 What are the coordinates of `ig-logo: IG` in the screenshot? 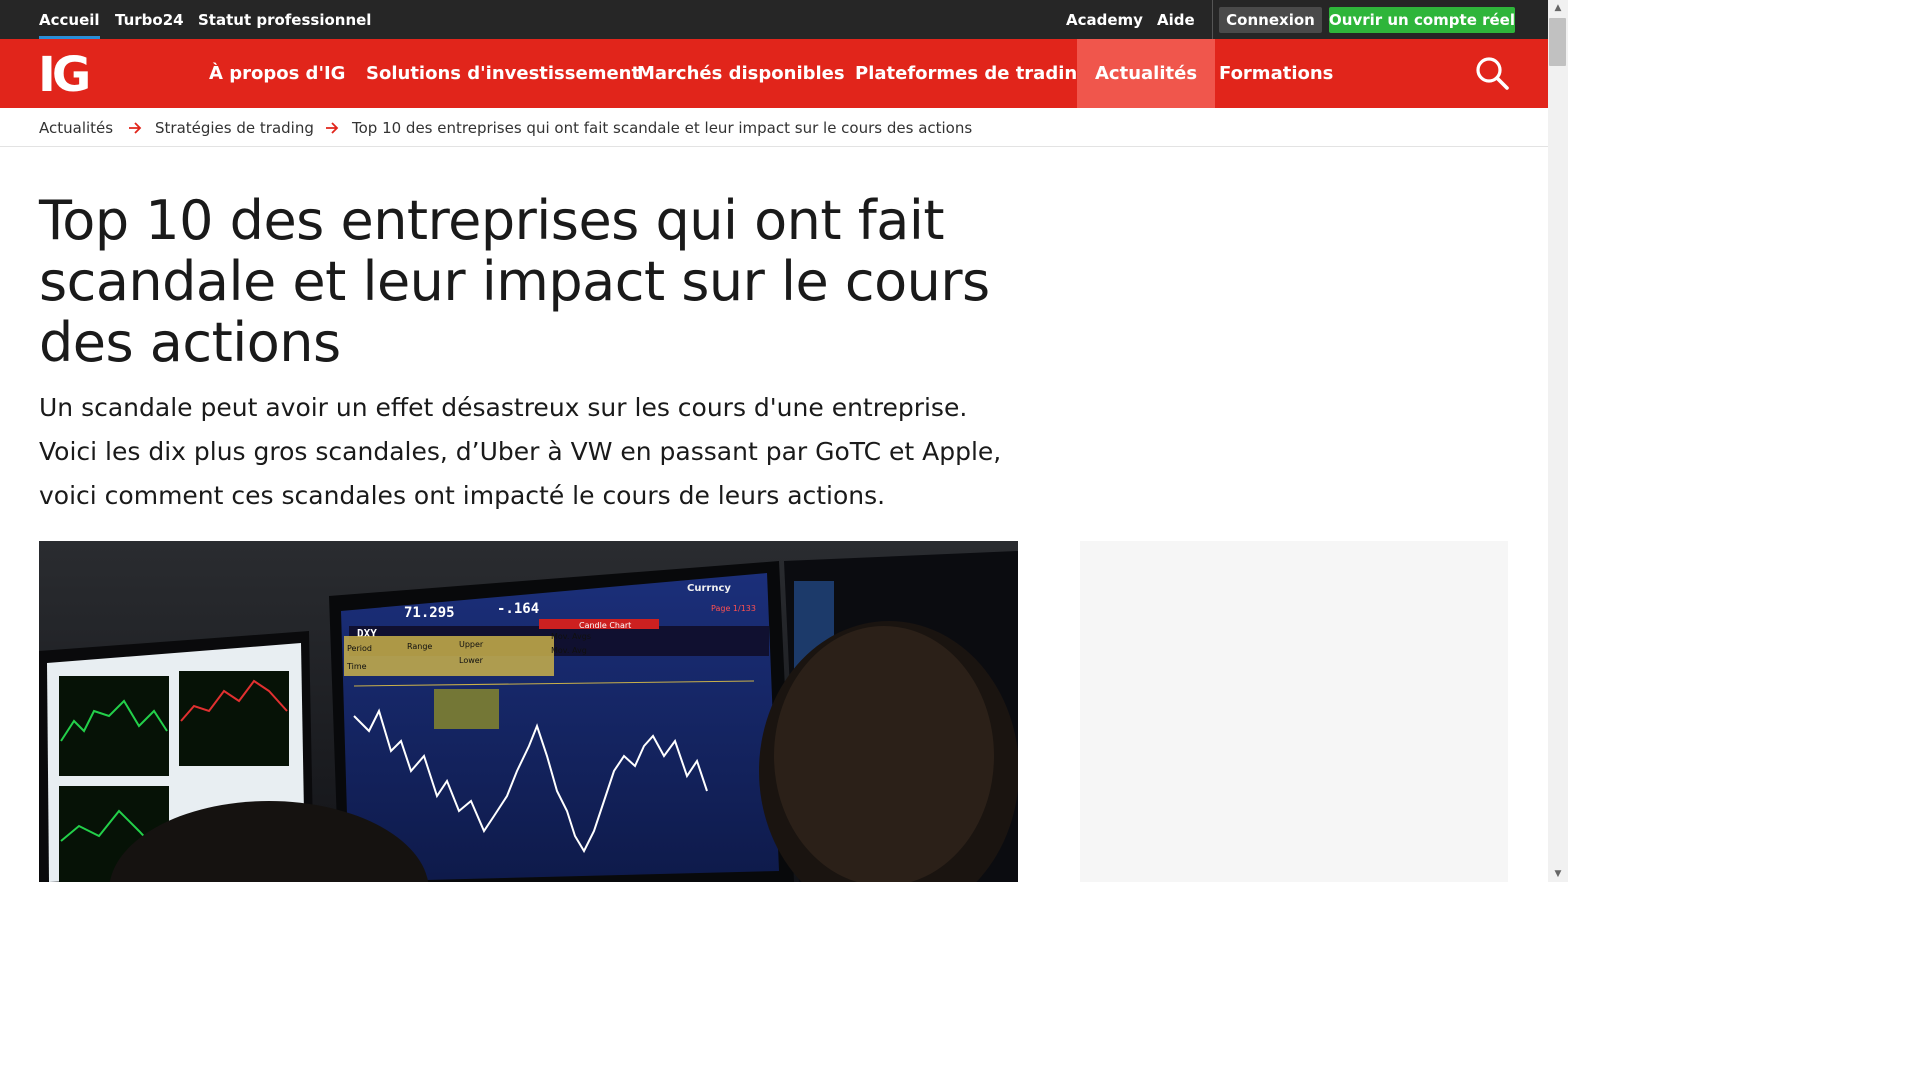 It's located at (64, 75).